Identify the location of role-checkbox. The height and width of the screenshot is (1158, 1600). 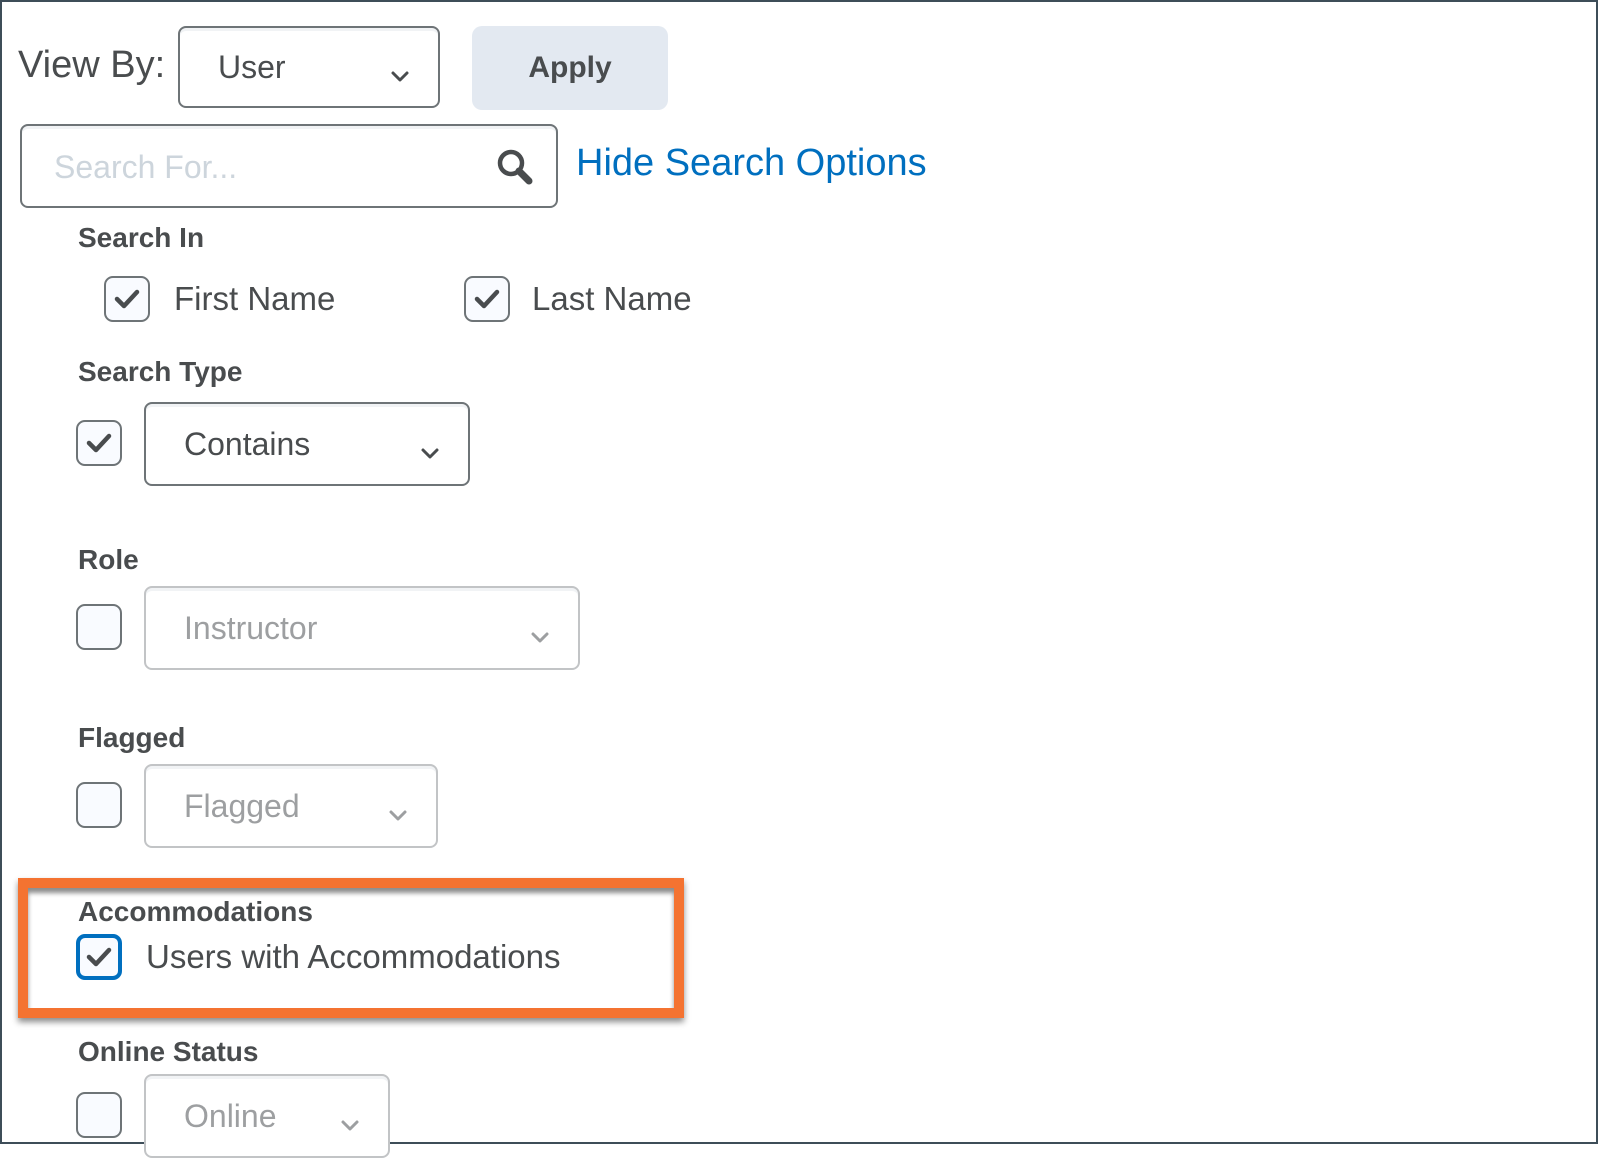
(99, 627).